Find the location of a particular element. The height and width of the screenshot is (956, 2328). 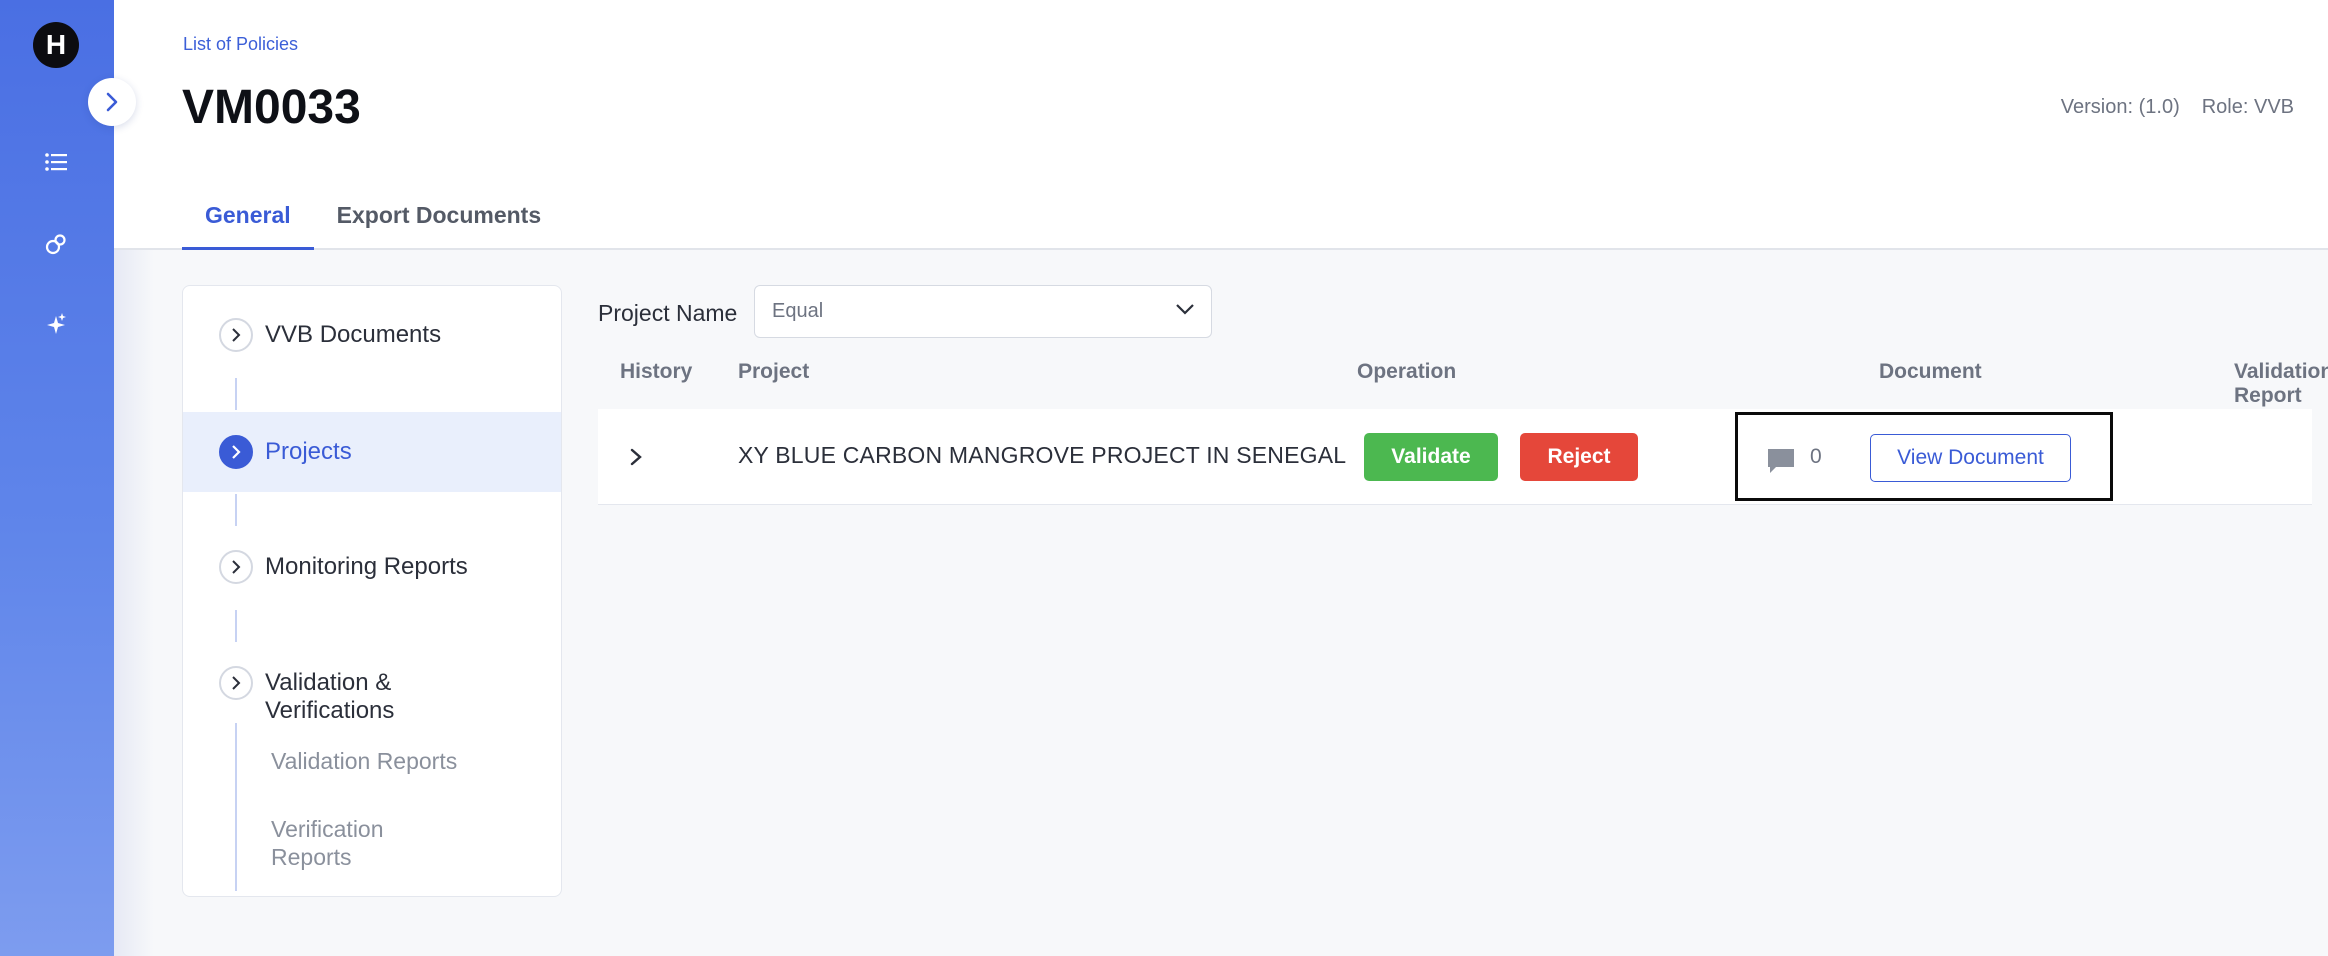

comment-count: 0 is located at coordinates (1816, 456).